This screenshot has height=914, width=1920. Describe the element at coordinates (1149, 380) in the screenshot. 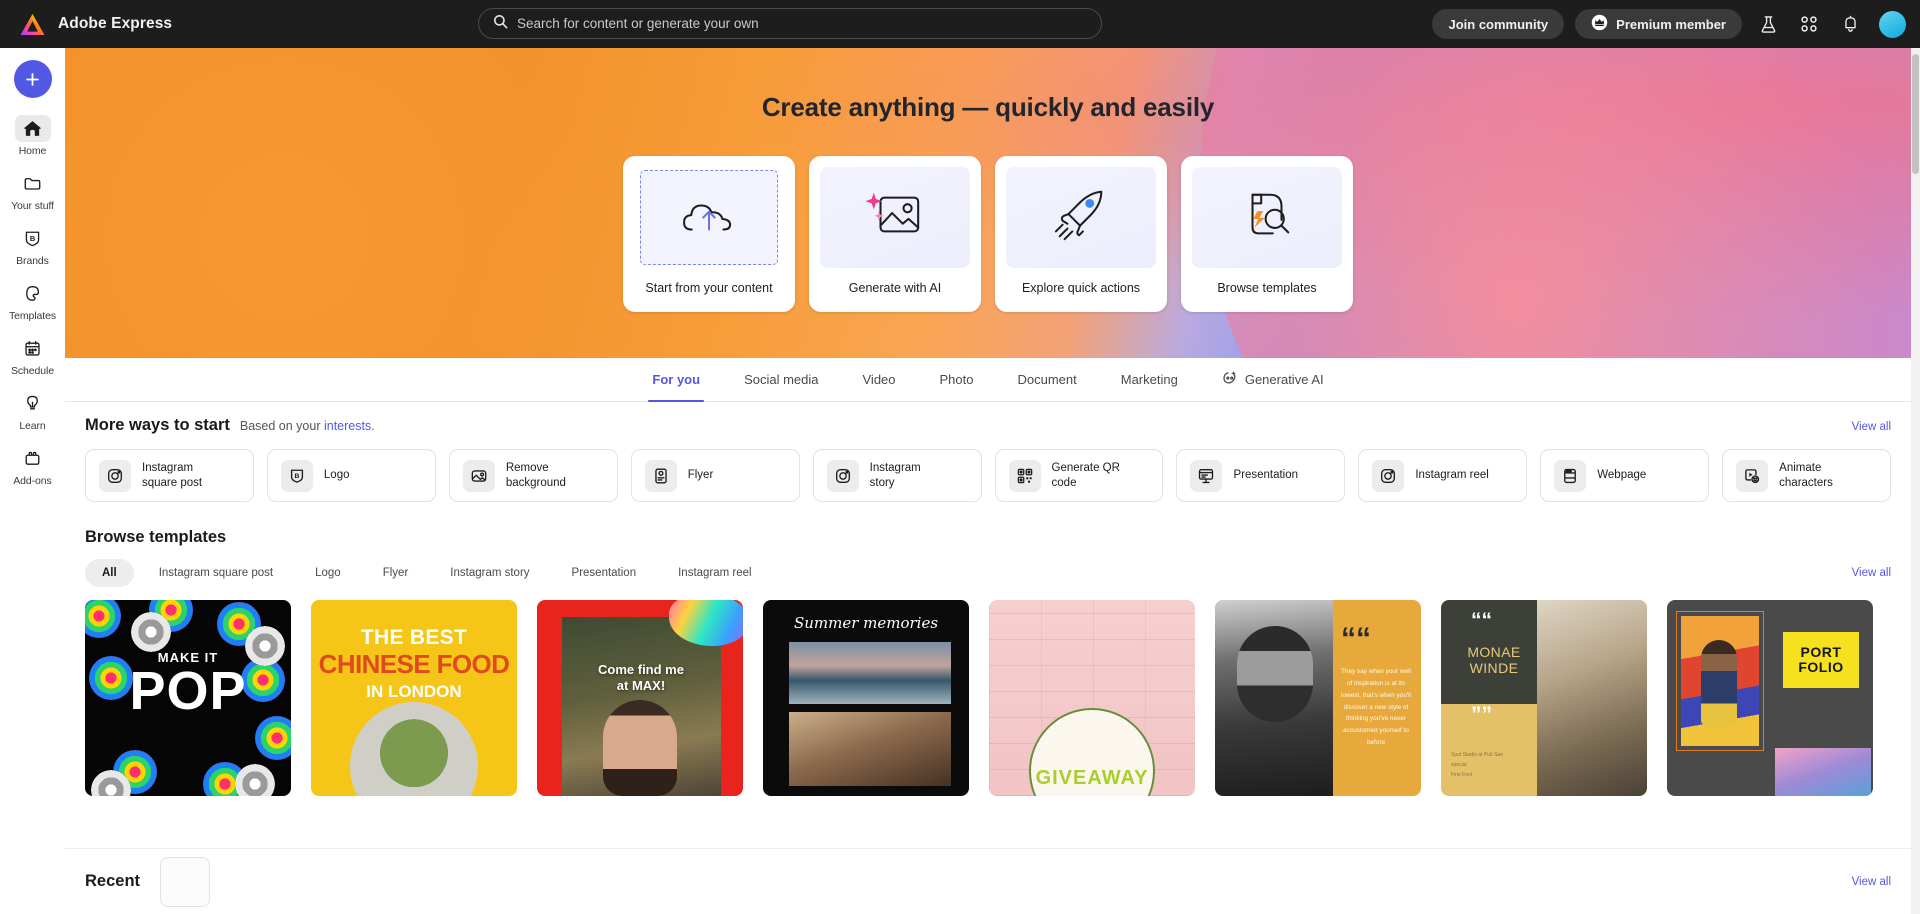

I see `tab-marketing: Marketing` at that location.